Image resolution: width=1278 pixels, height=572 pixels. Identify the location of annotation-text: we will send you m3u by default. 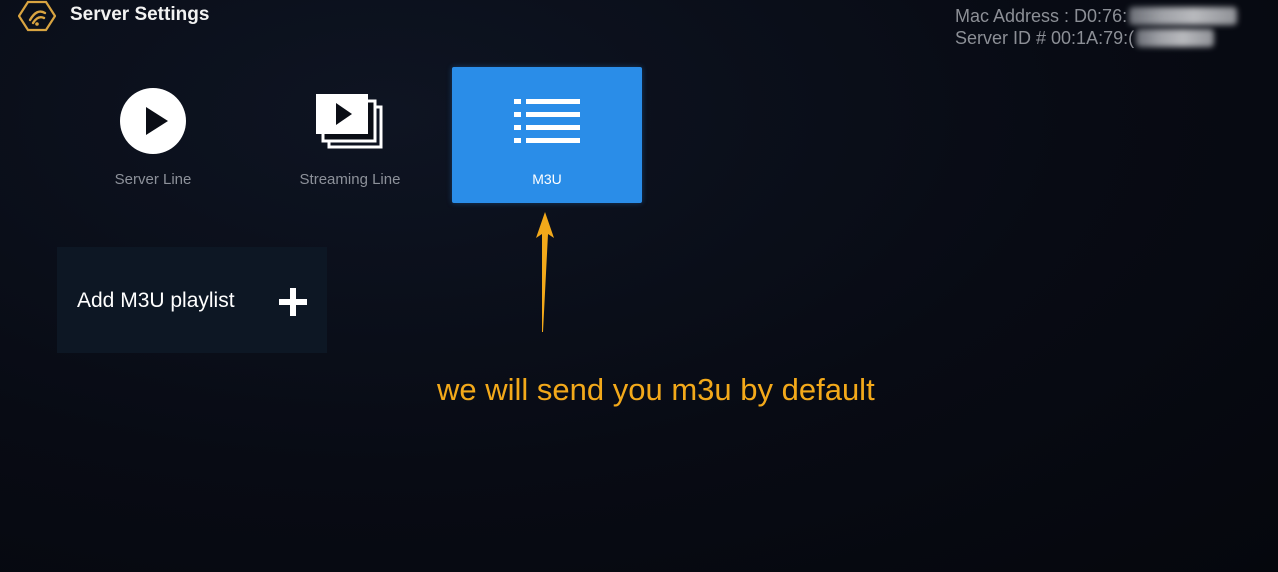
(656, 389).